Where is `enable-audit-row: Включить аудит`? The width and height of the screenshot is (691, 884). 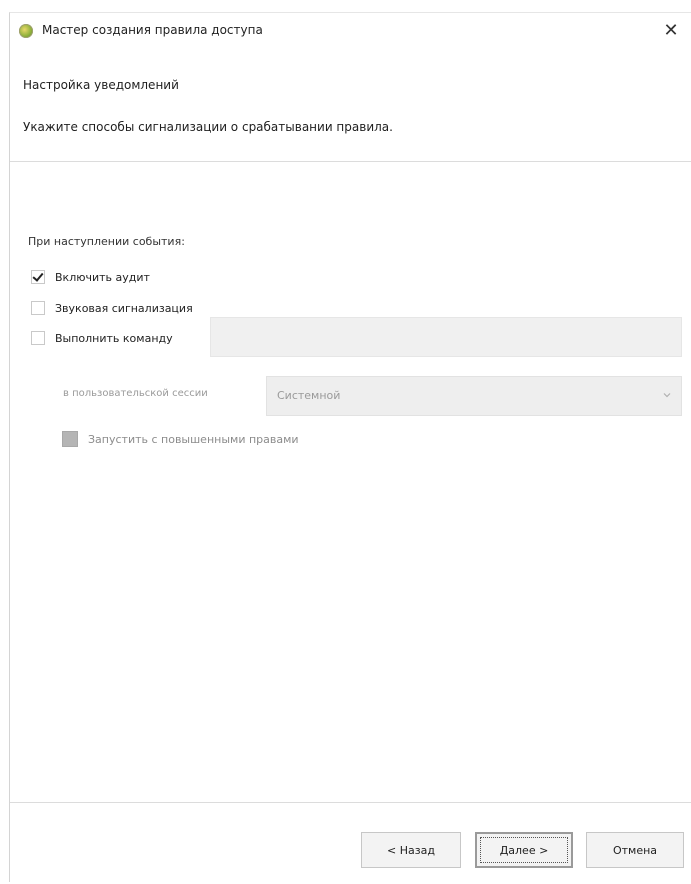 enable-audit-row: Включить аудит is located at coordinates (90, 277).